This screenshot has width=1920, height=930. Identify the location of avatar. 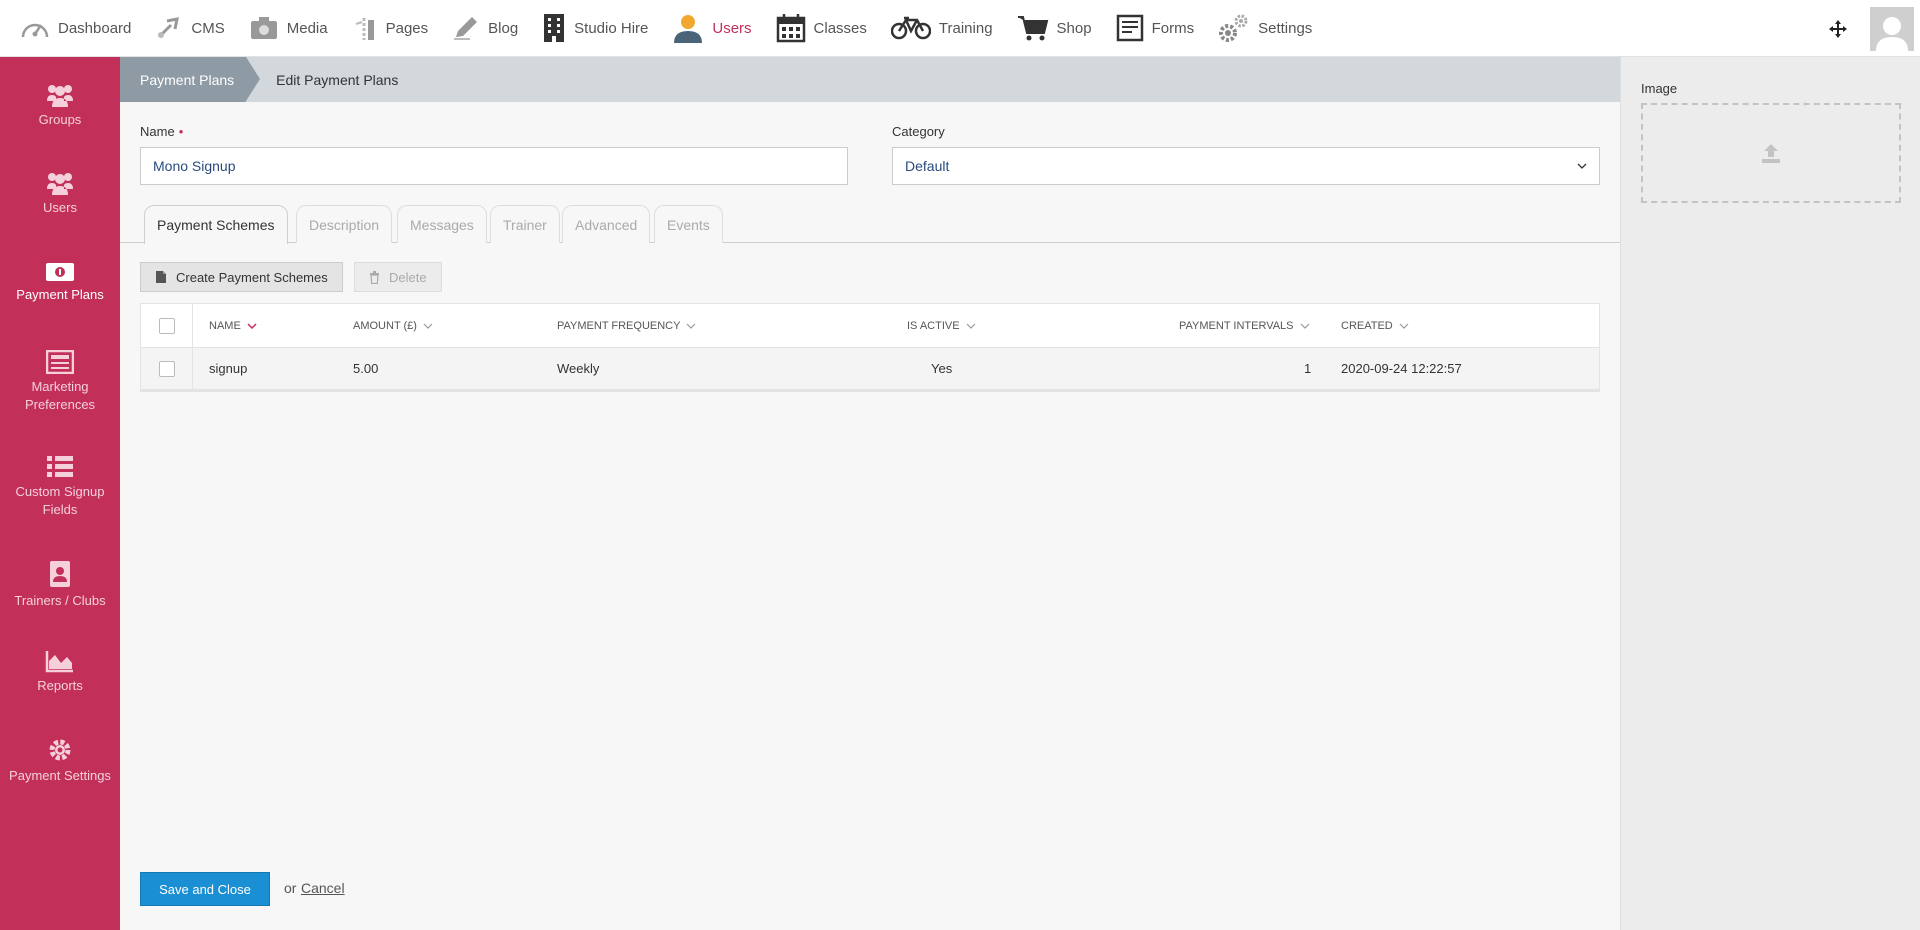
(1892, 28).